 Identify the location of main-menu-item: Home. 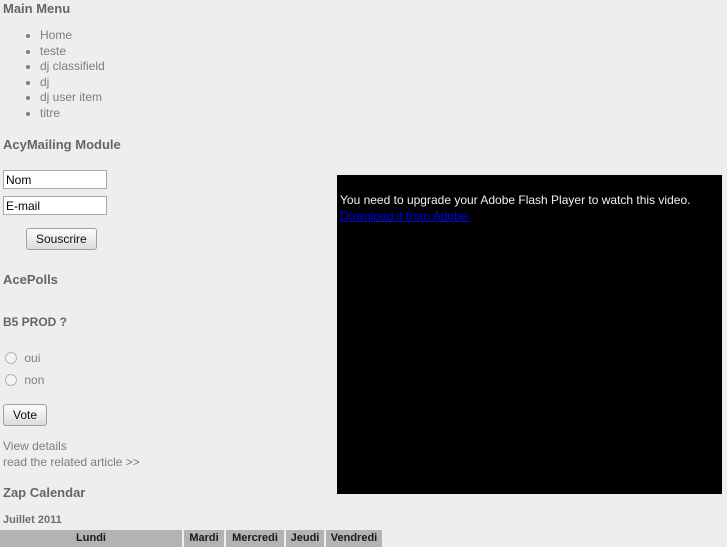
(72, 36).